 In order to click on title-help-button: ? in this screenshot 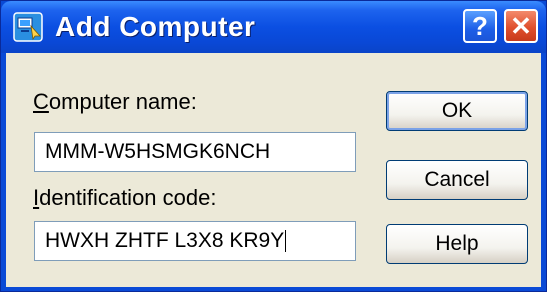, I will do `click(480, 26)`.